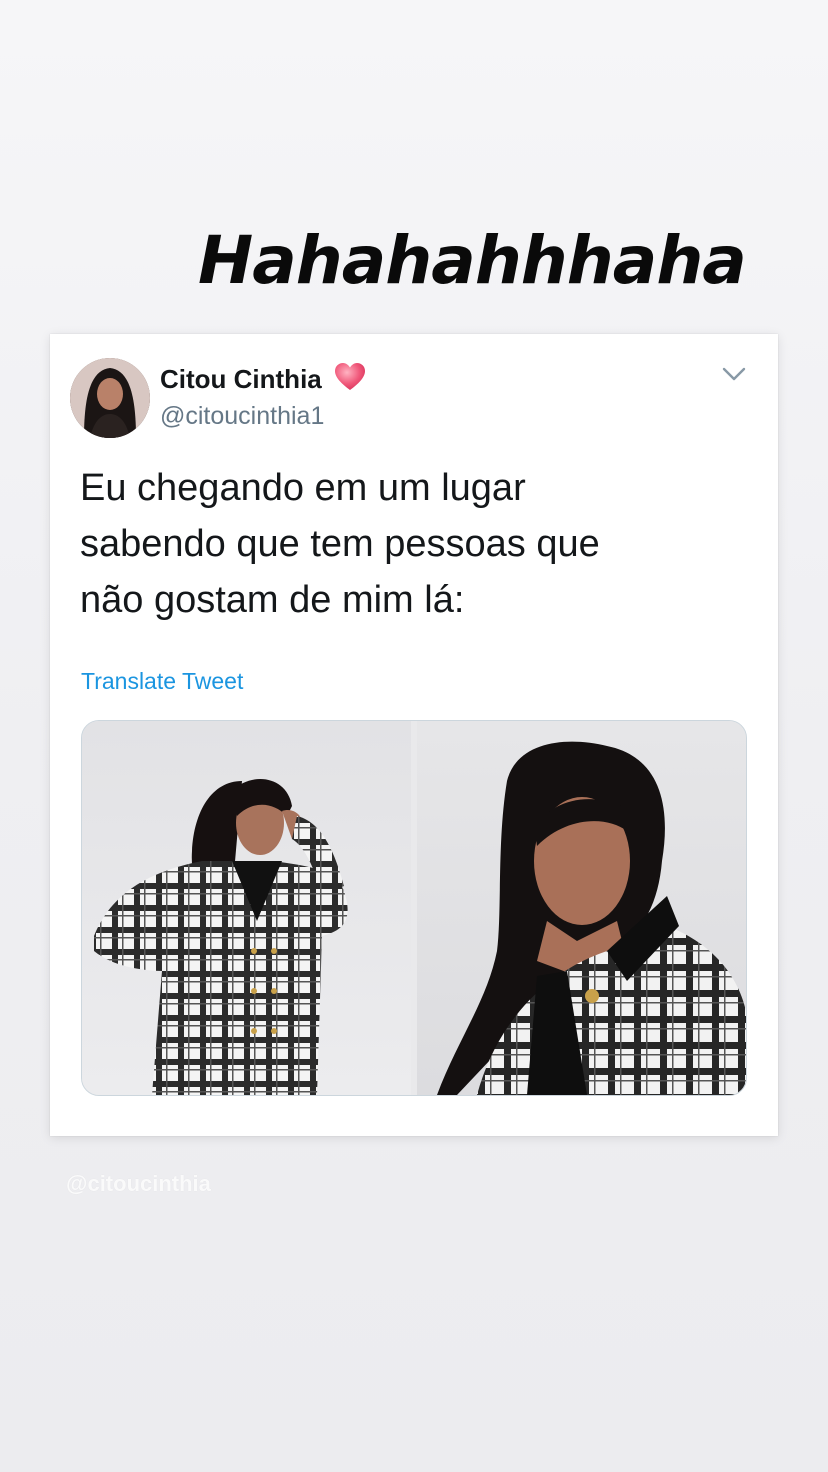  I want to click on user-handle: @citoucinthia1, so click(242, 416).